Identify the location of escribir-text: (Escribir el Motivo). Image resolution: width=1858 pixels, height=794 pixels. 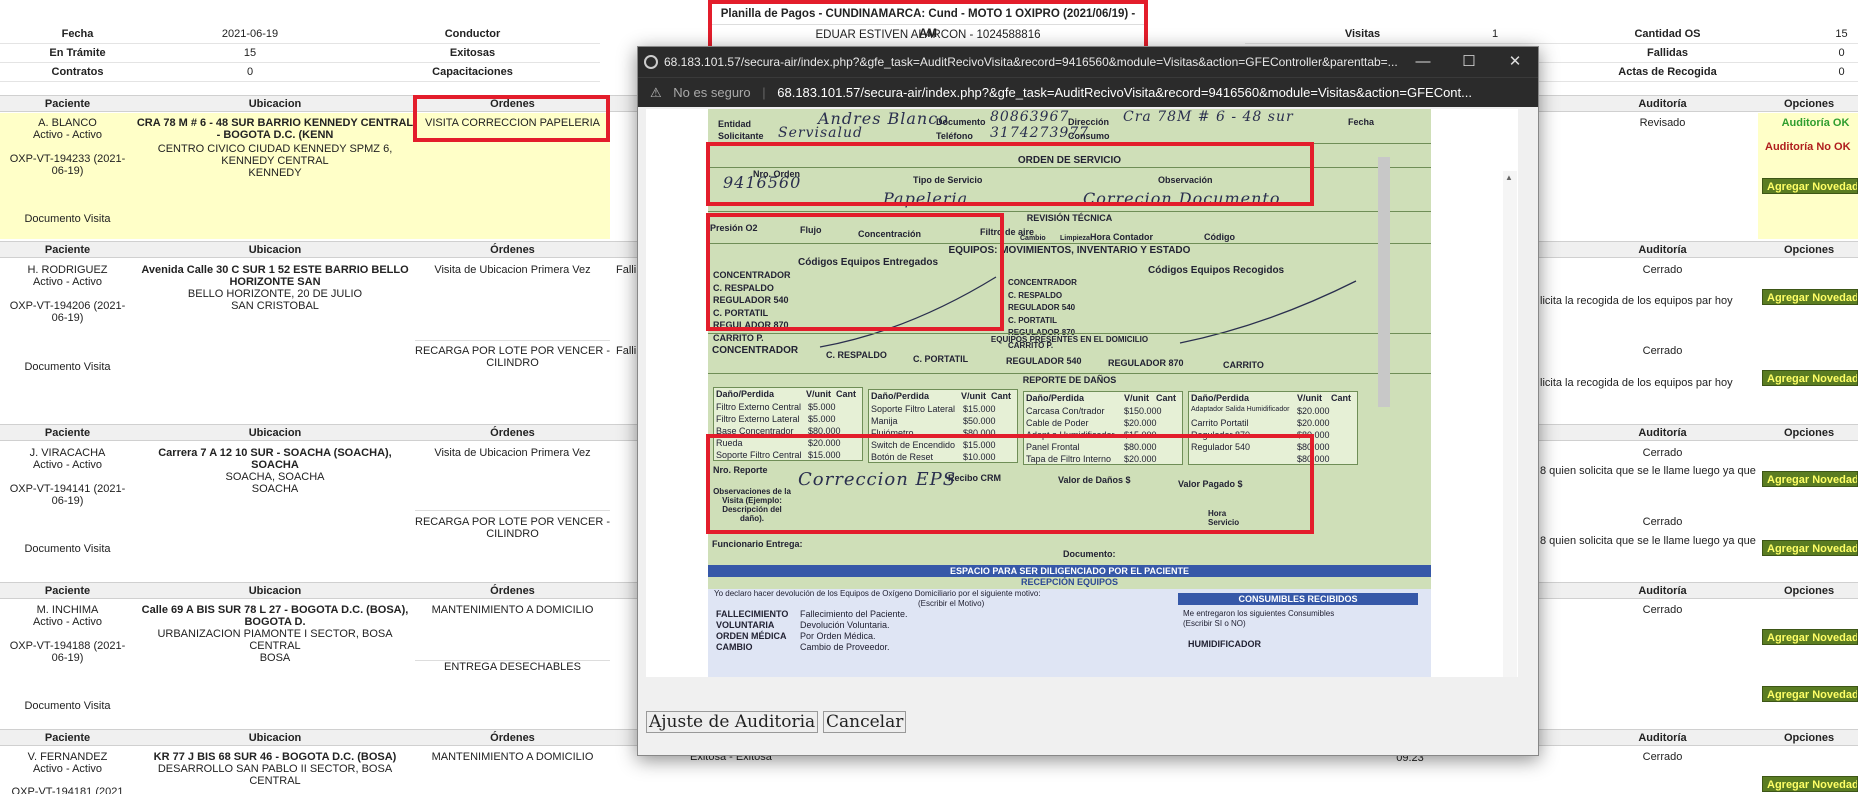
(951, 603).